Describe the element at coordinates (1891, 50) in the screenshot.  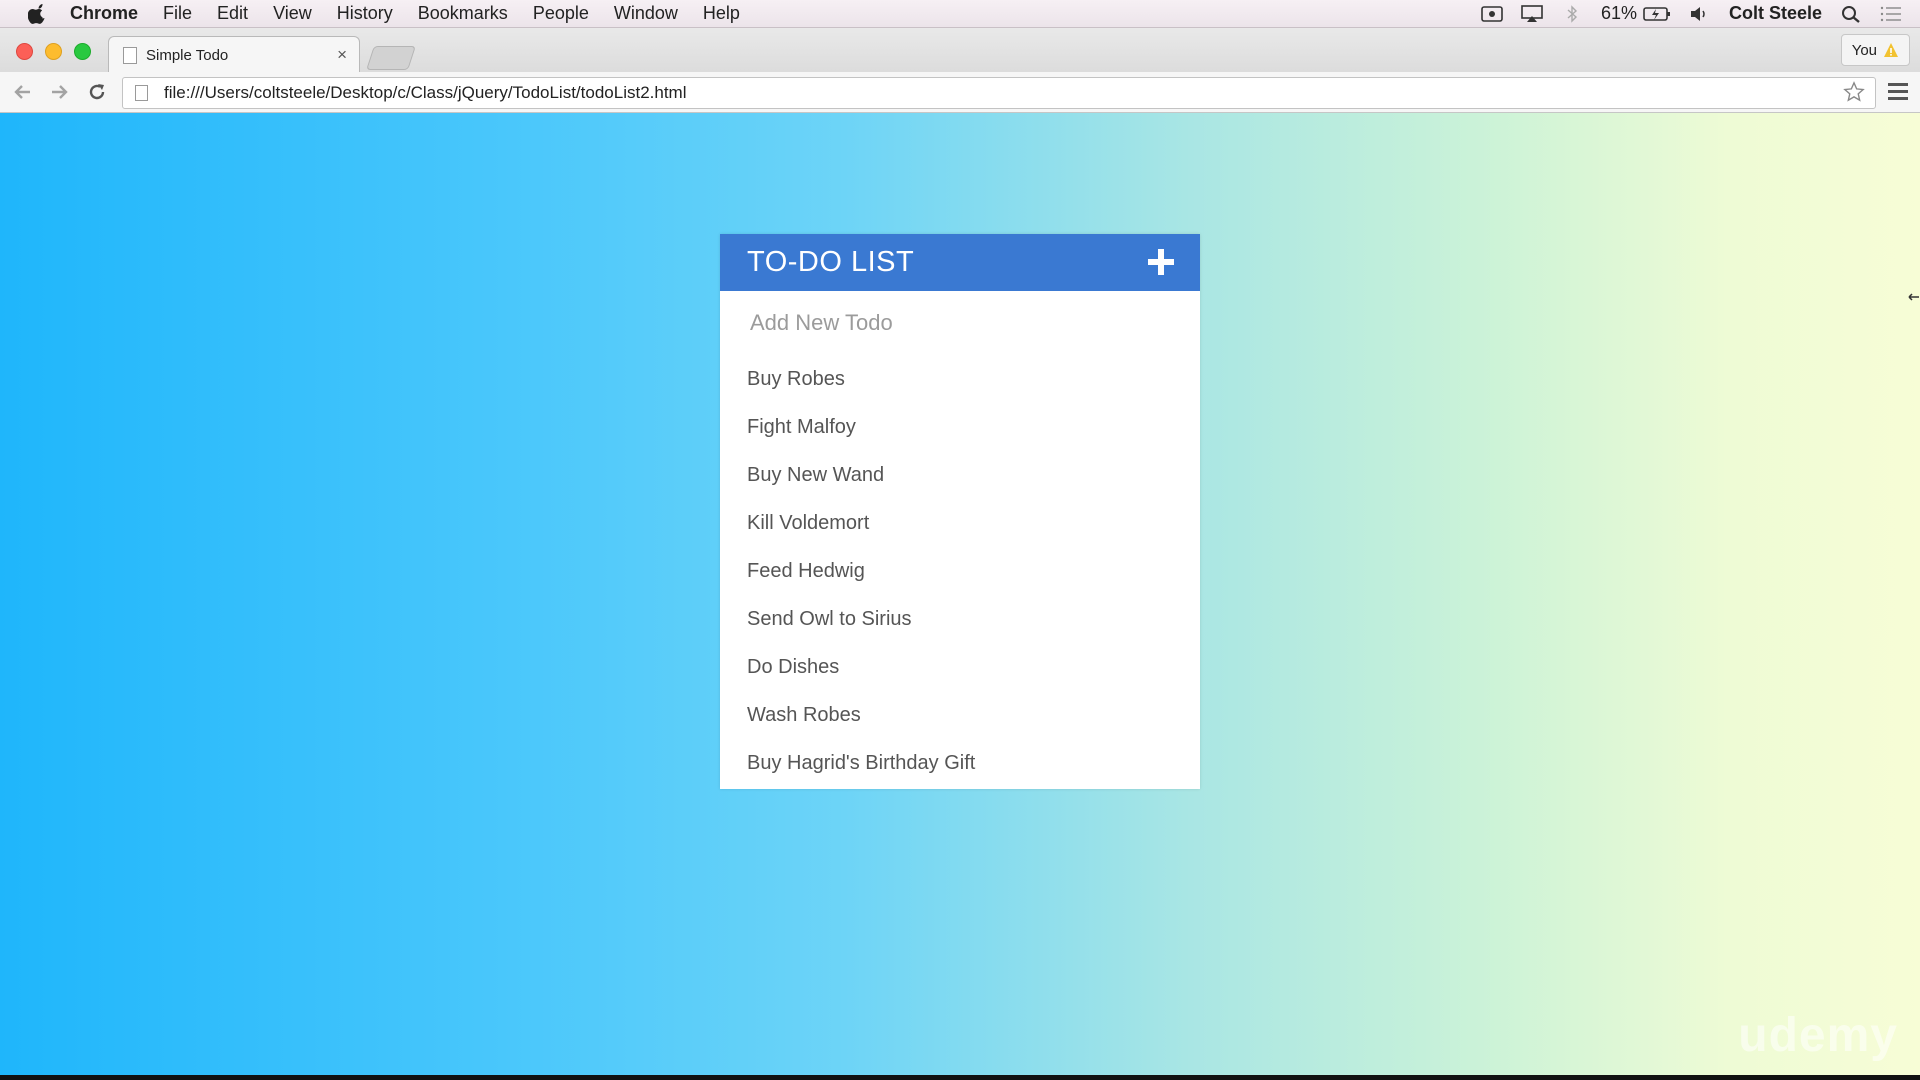
I see `warning-icon` at that location.